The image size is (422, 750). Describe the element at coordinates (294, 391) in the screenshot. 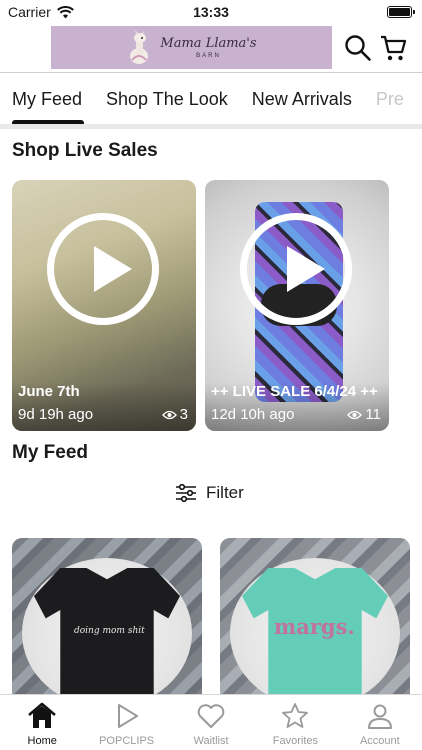

I see `live-sale-name: ++ LIVE SALE 6/4/24 ++` at that location.